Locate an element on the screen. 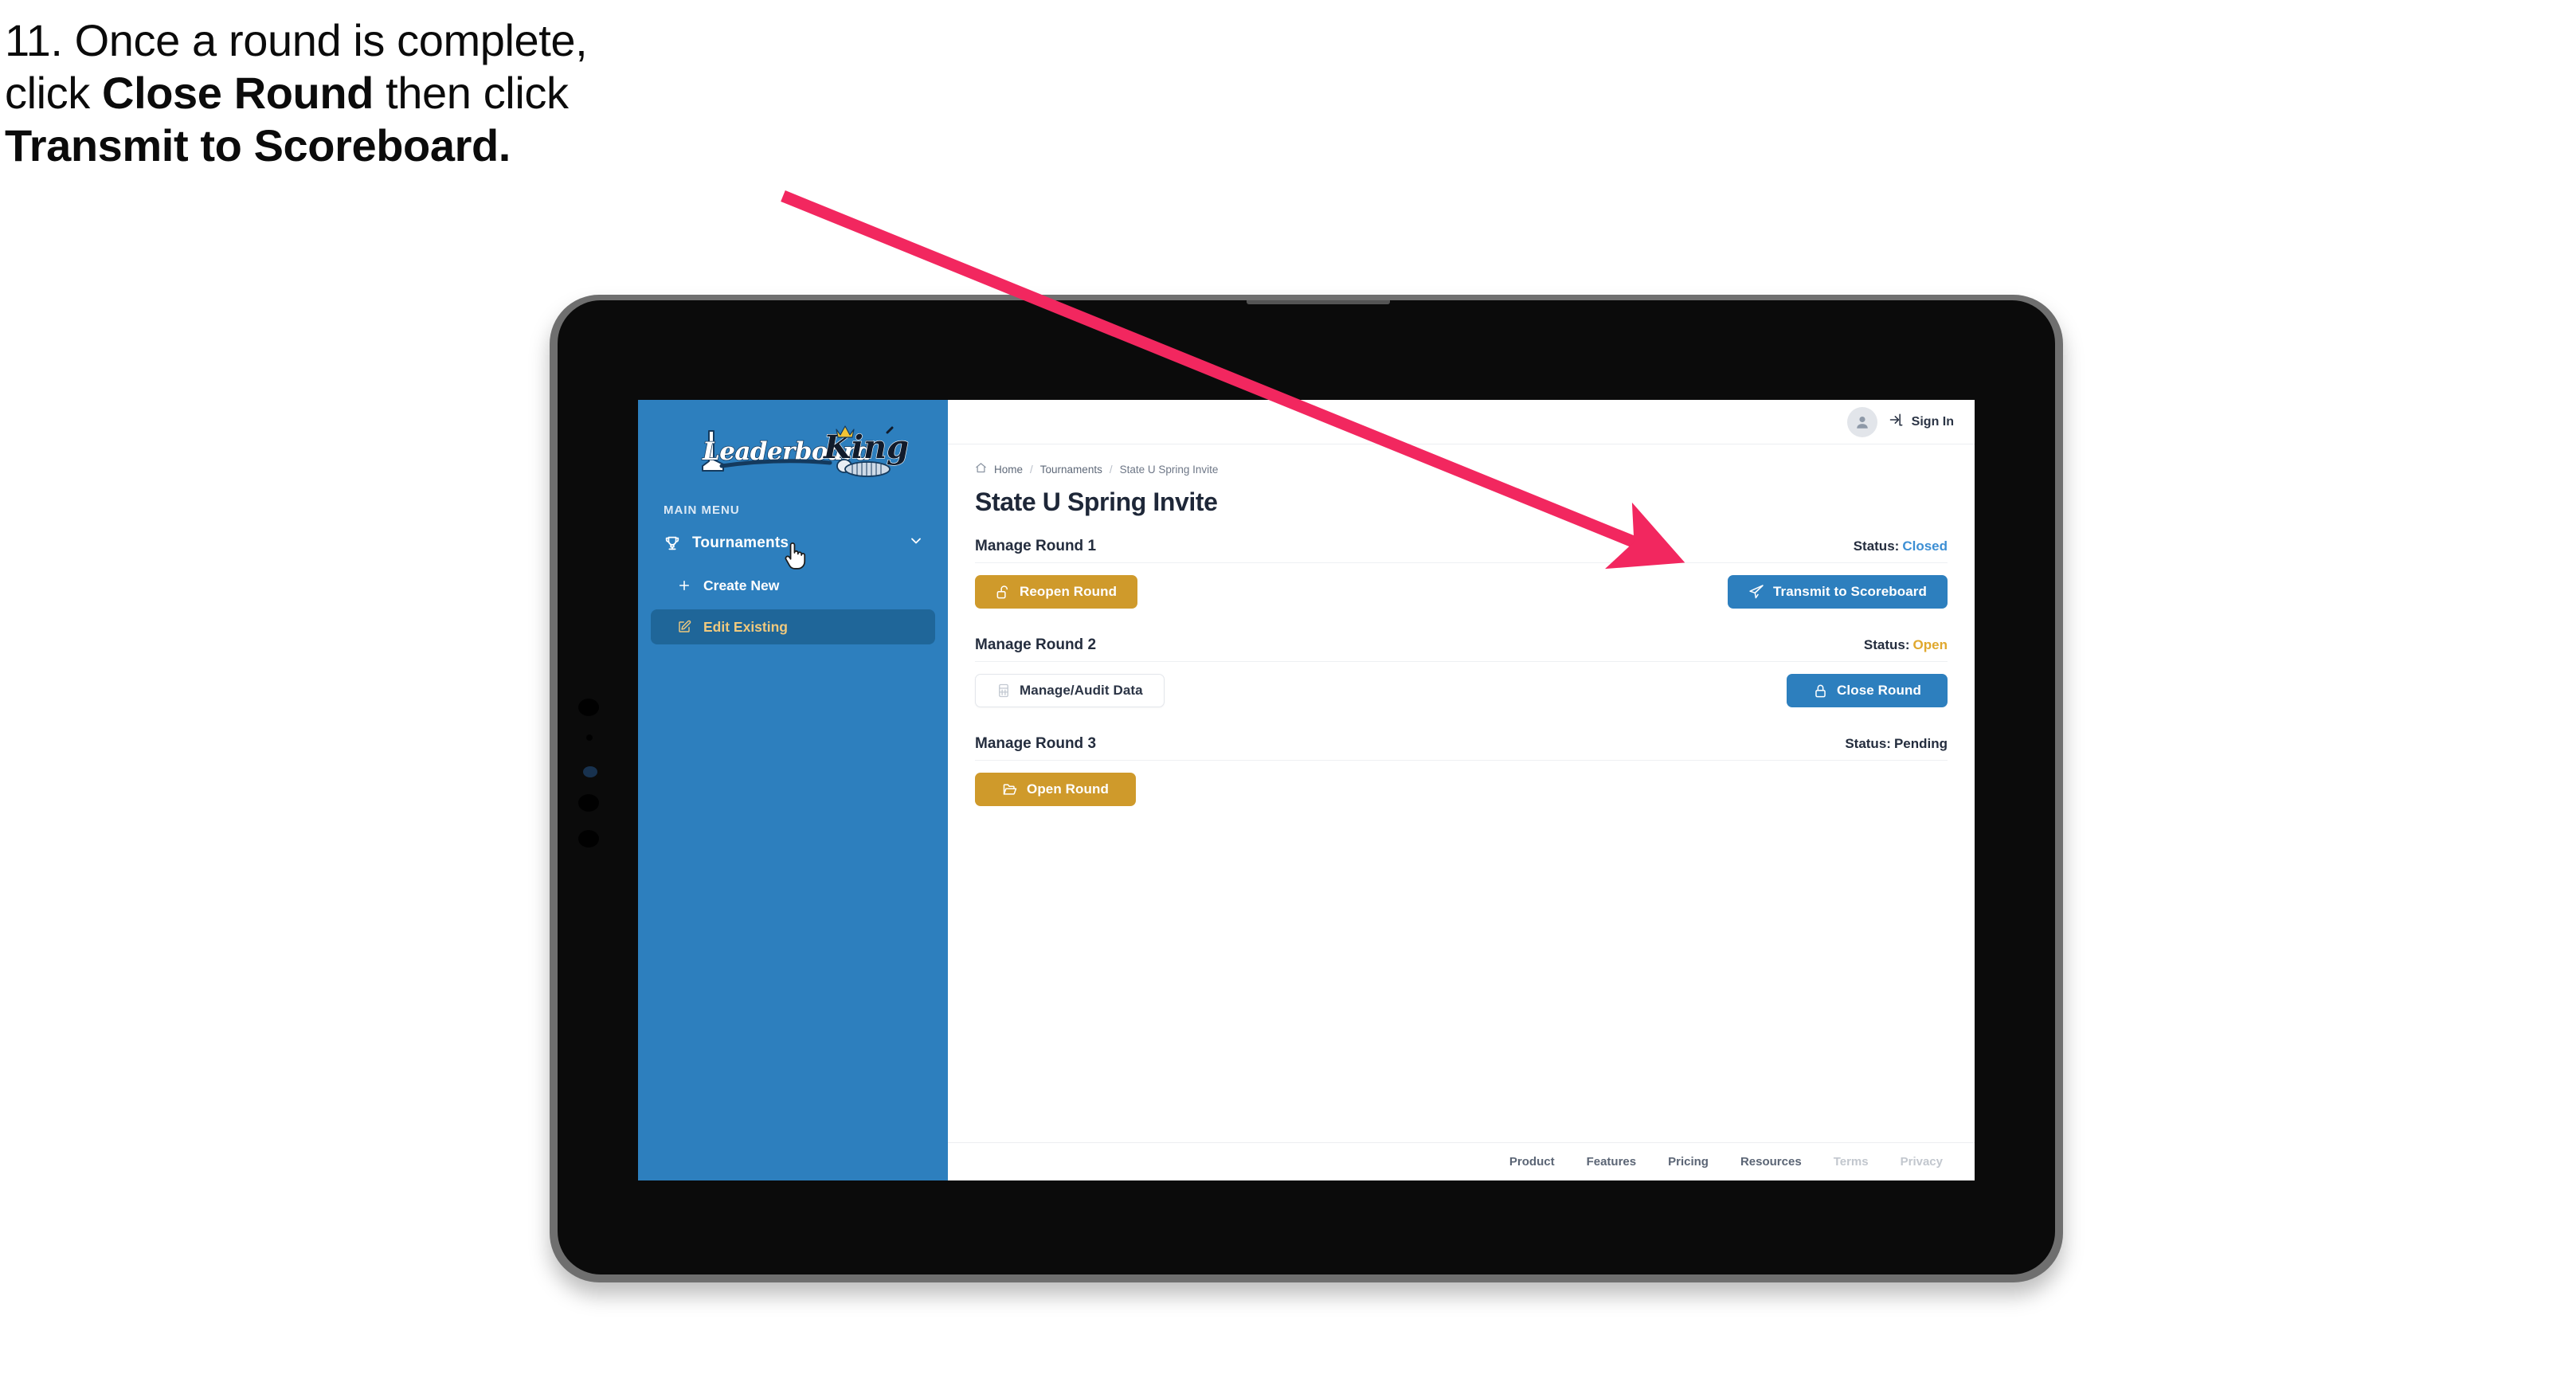 The width and height of the screenshot is (2576, 1386). paper-plane-icon is located at coordinates (1756, 592).